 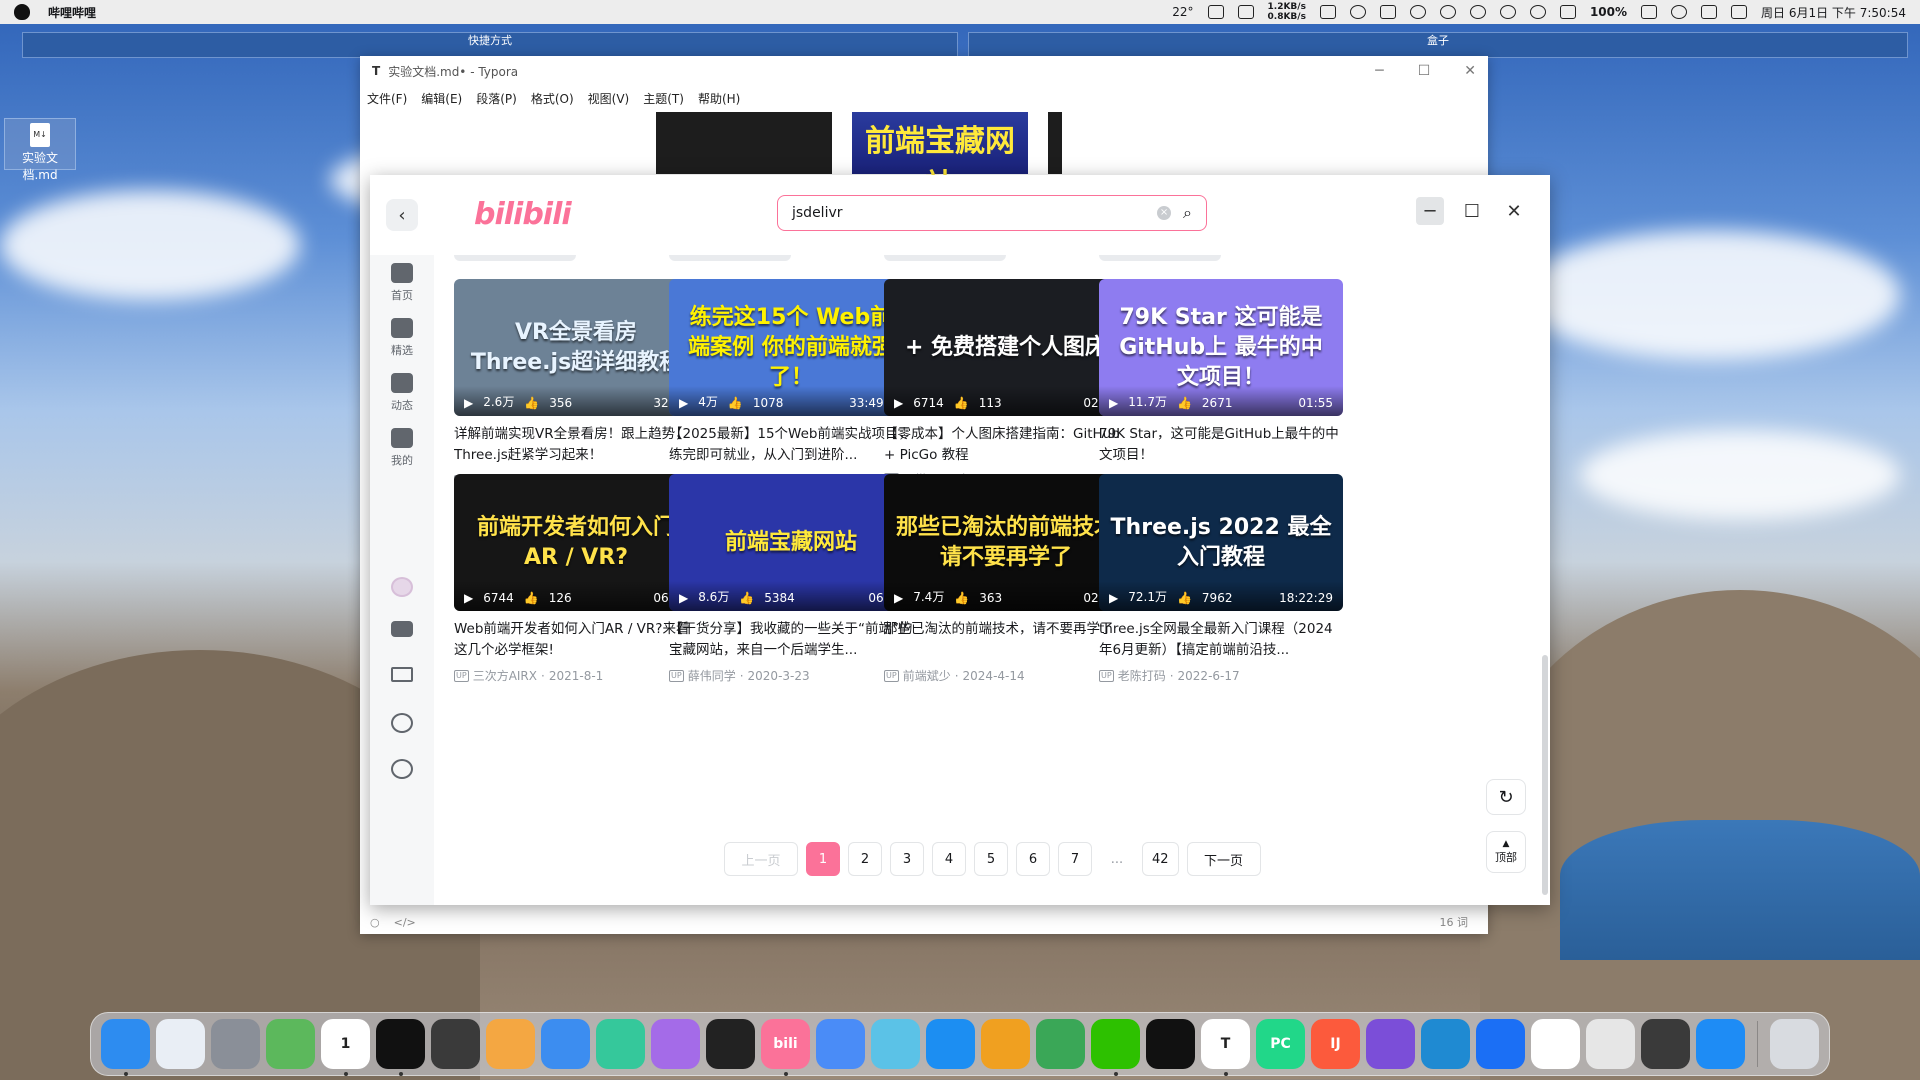 I want to click on shortcut-window-tab: 快捷方式, so click(x=490, y=45).